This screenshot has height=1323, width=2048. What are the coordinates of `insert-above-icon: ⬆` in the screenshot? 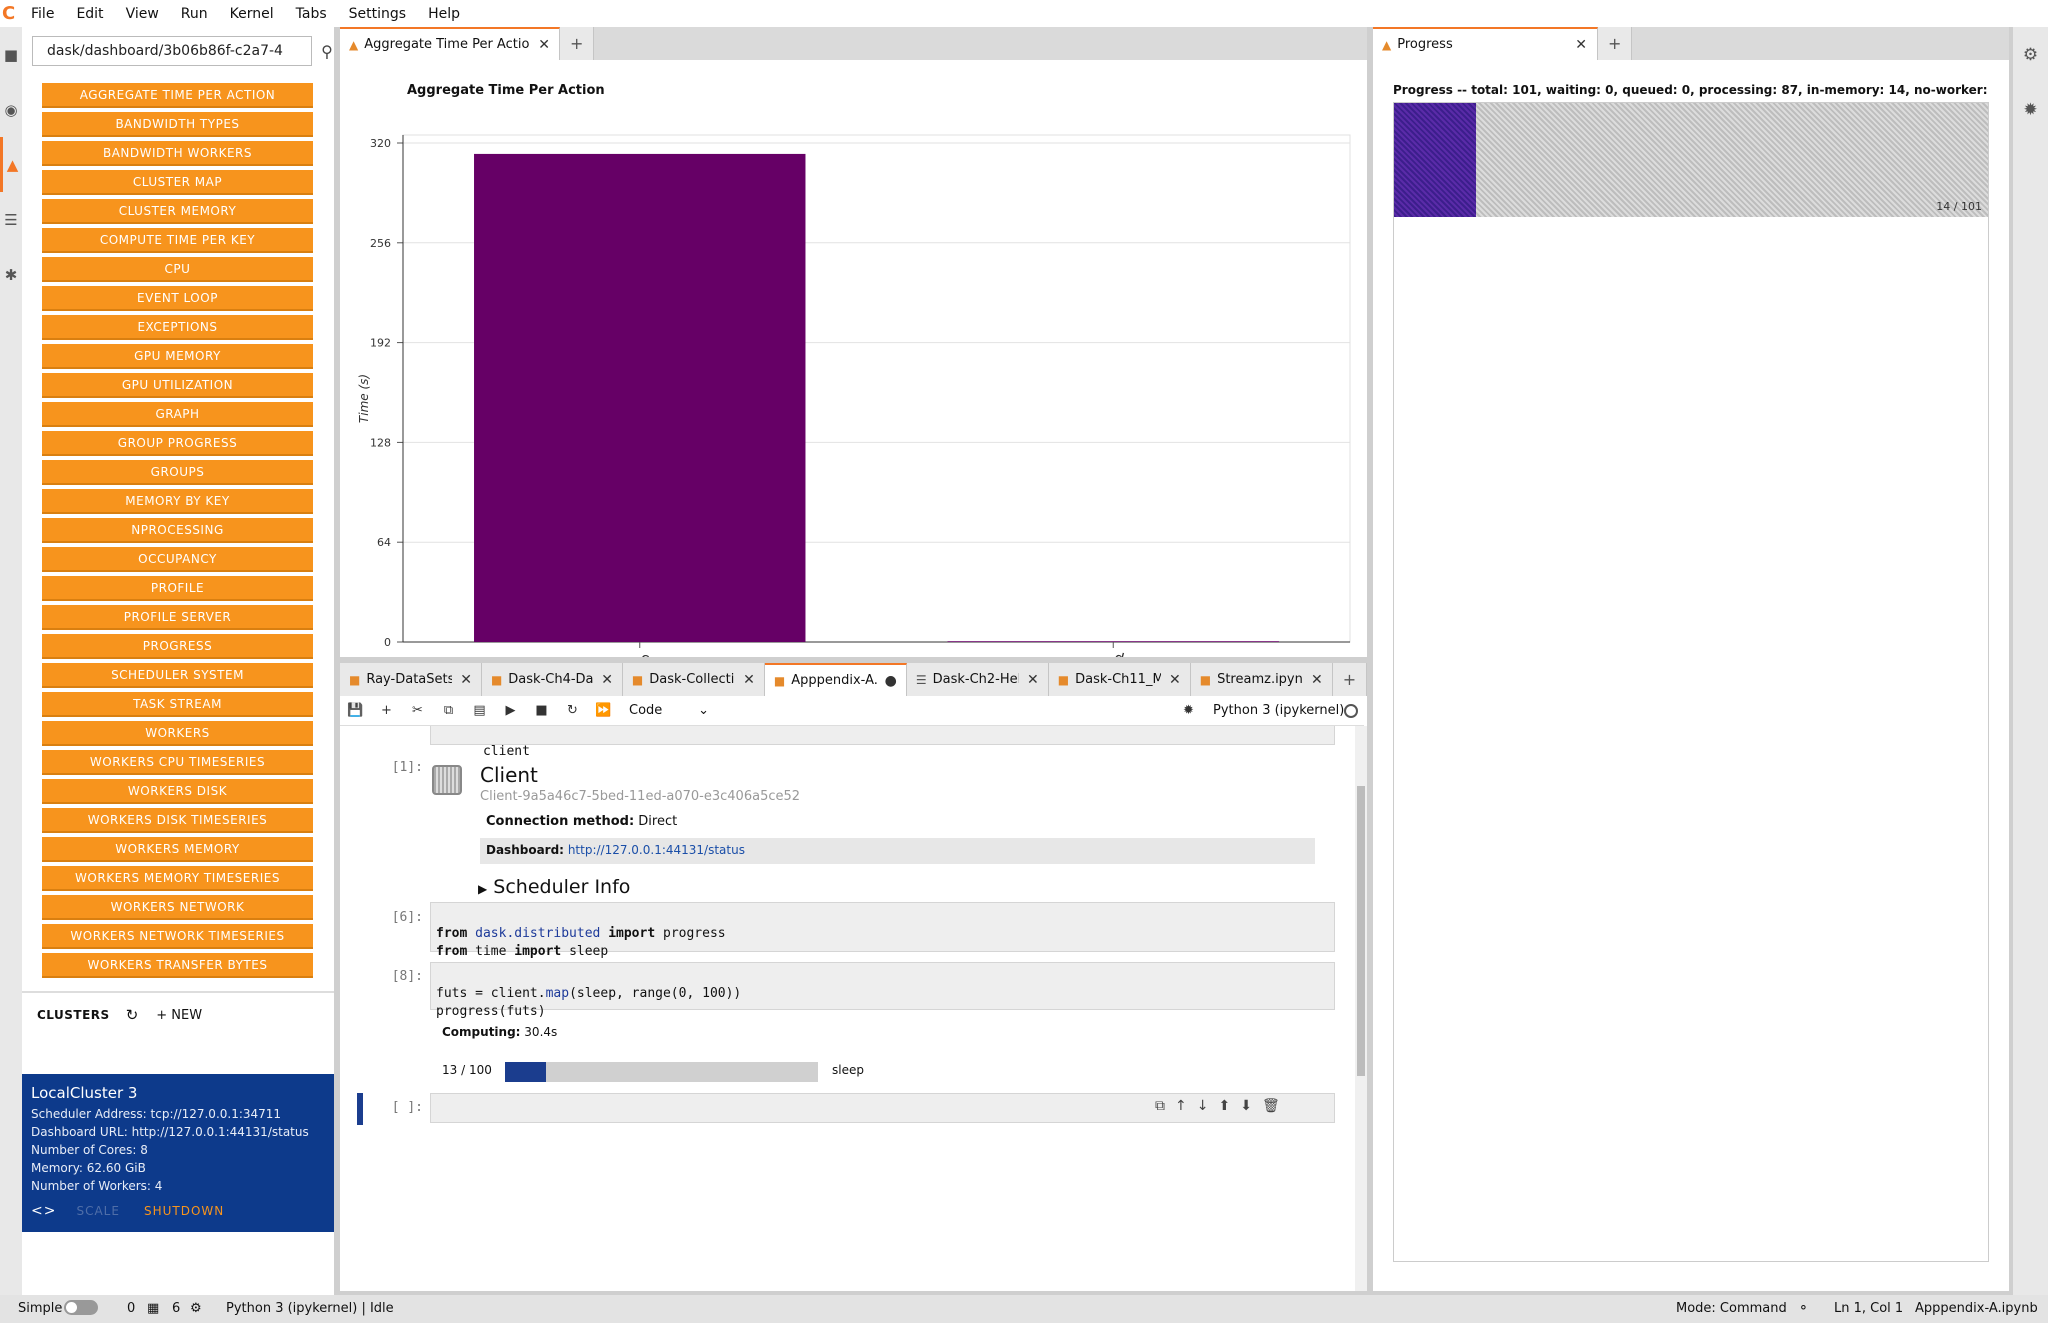 It's located at (1224, 1106).